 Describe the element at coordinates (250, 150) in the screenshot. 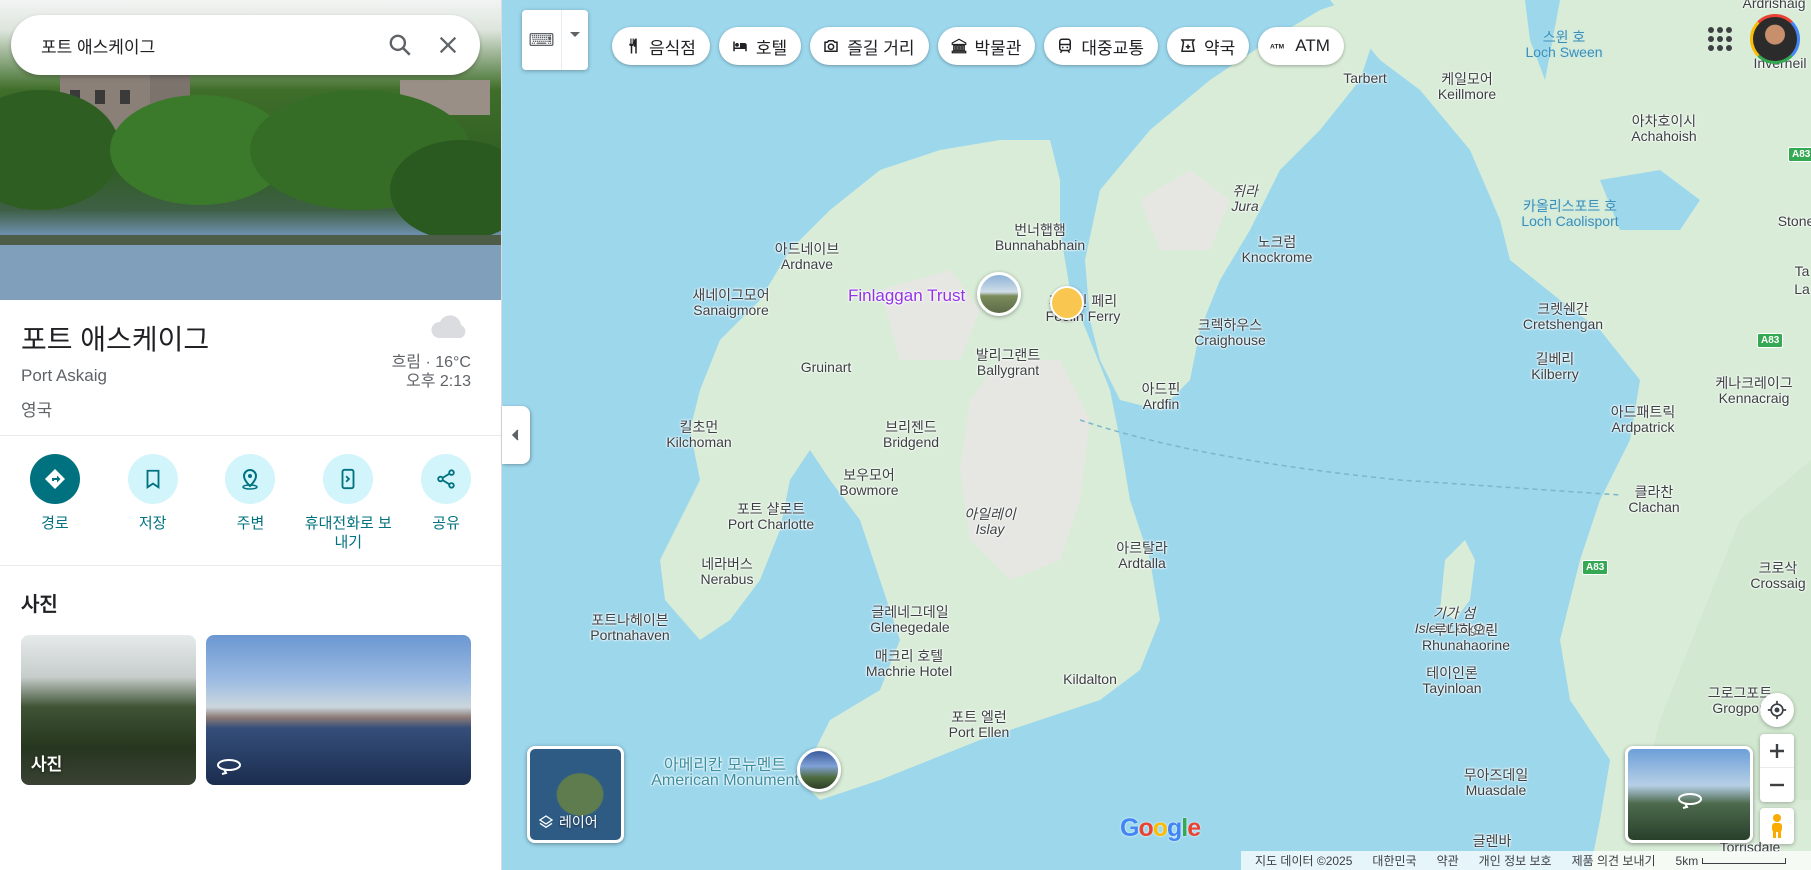

I see `place-hero-photo` at that location.